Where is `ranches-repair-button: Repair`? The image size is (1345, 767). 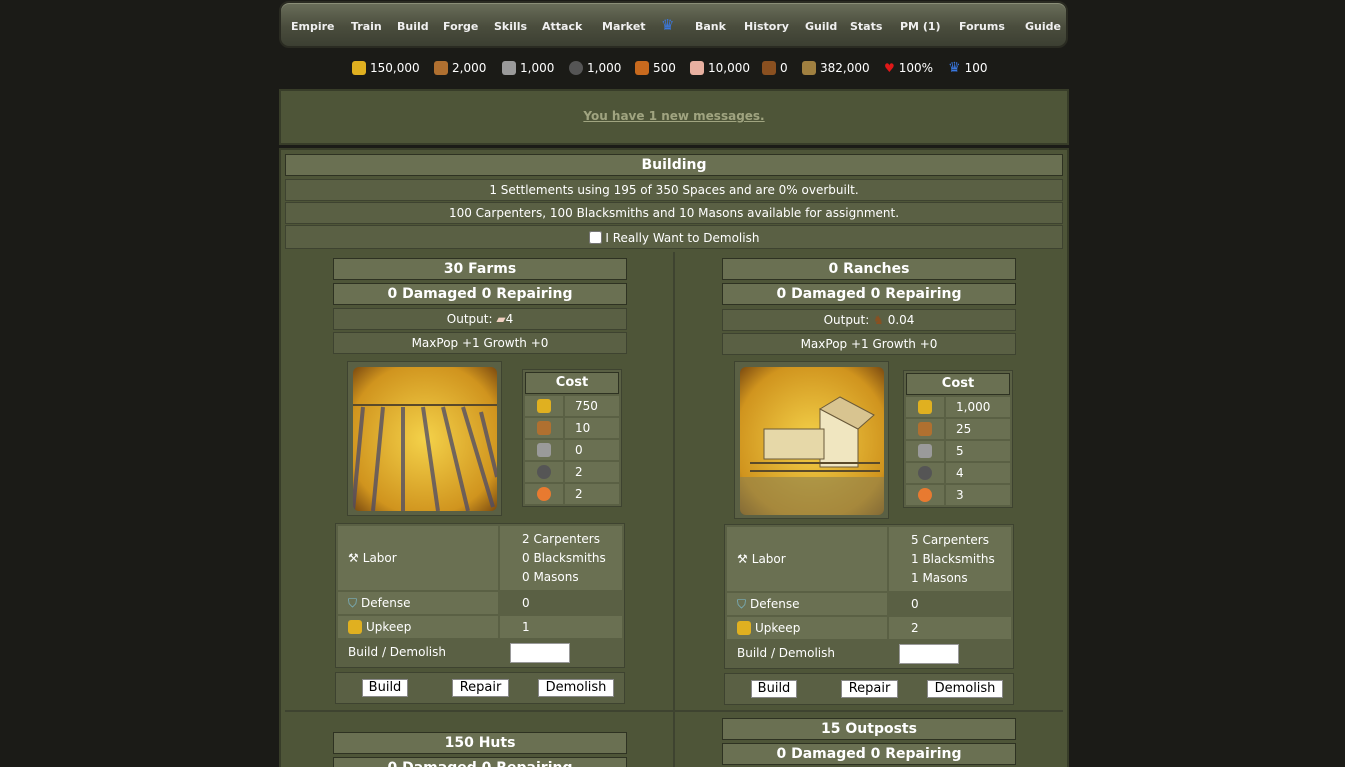 ranches-repair-button: Repair is located at coordinates (869, 689).